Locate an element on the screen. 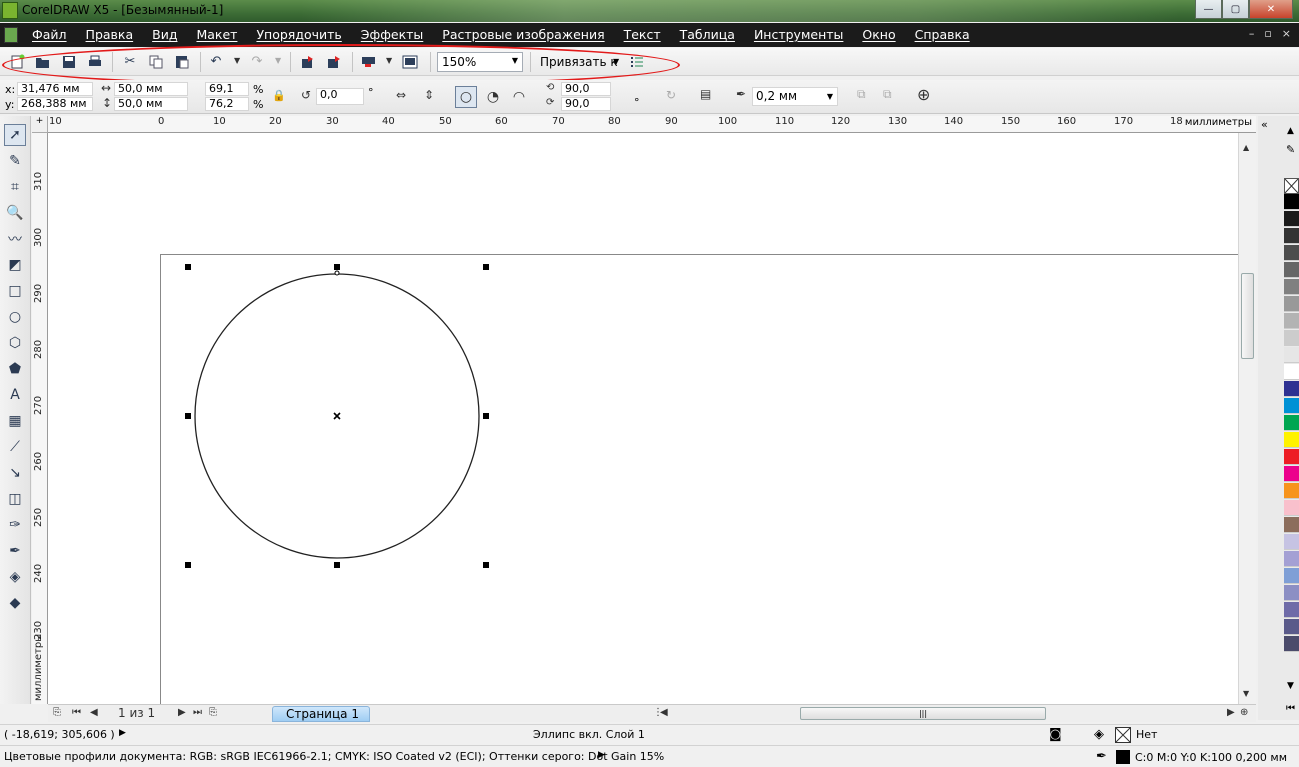 The image size is (1299, 767). collapse-dockers-icon: « is located at coordinates (1264, 124).